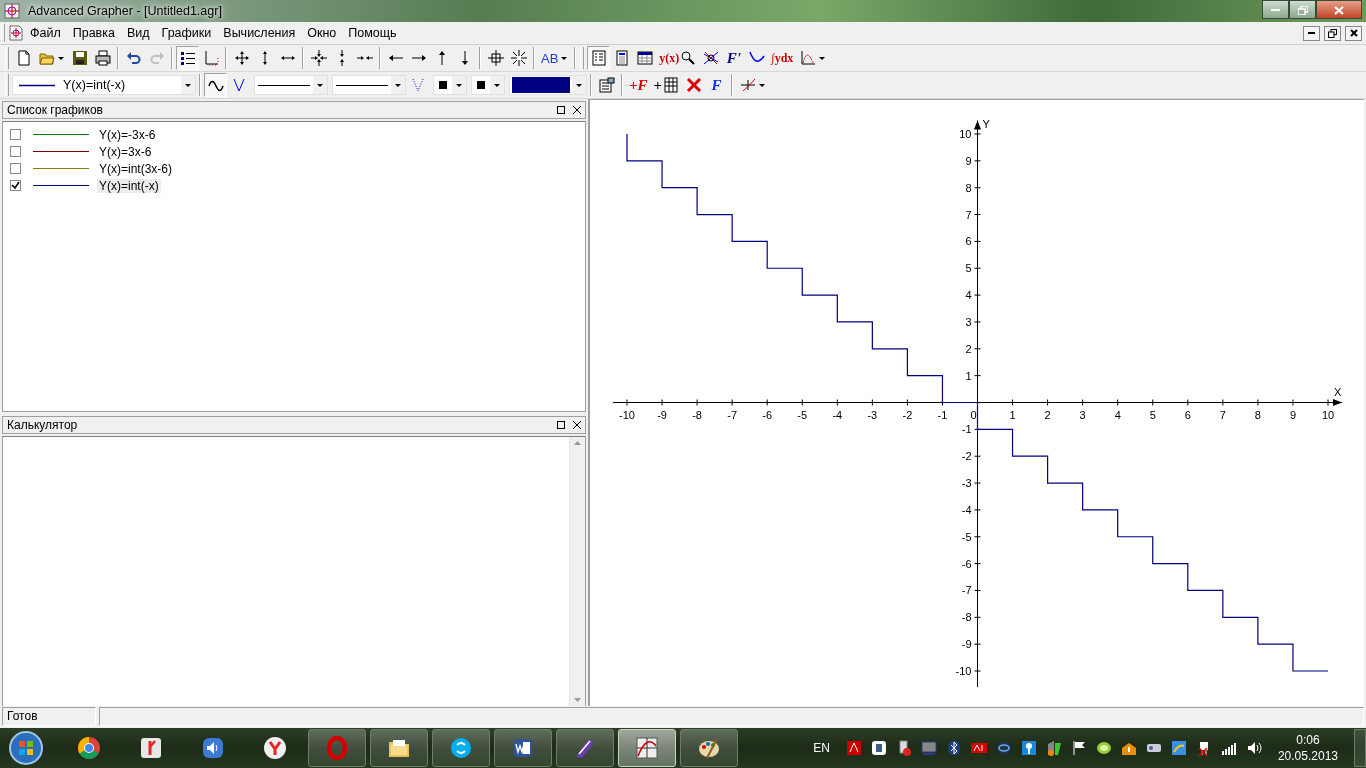 The height and width of the screenshot is (768, 1366). Describe the element at coordinates (186, 33) in the screenshot. I see `menu-item: Графики` at that location.